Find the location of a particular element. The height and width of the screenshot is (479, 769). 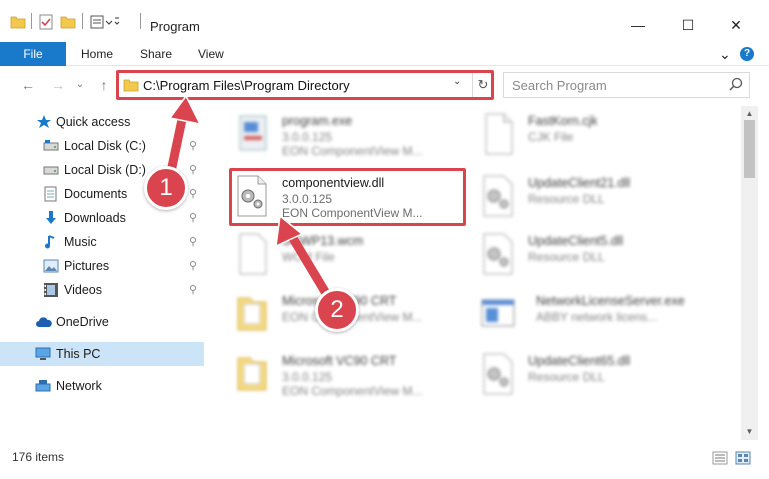

ribbon-tabs: File Home Share View ⌄ ? is located at coordinates (384, 54).